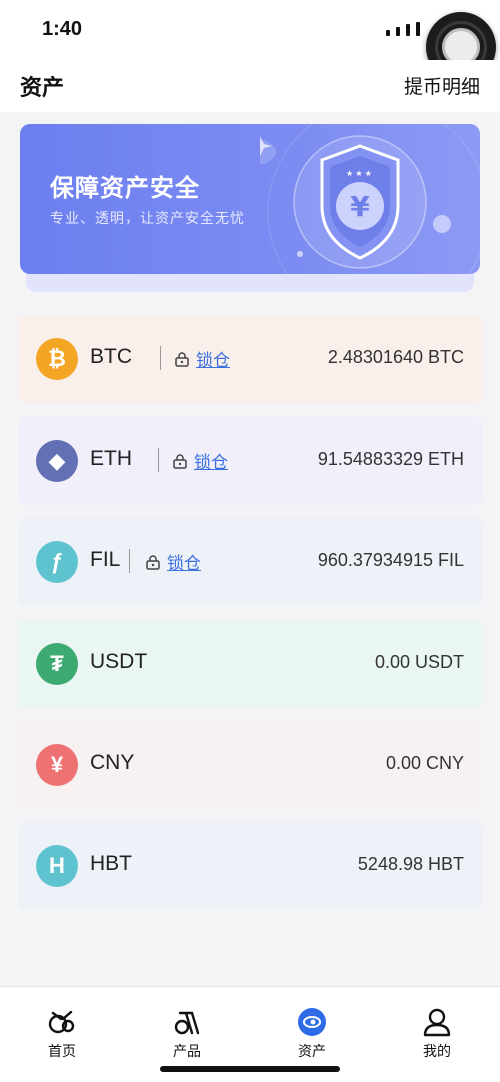 The image size is (500, 1082). Describe the element at coordinates (250, 86) in the screenshot. I see `page-header: 资产 提币明细` at that location.